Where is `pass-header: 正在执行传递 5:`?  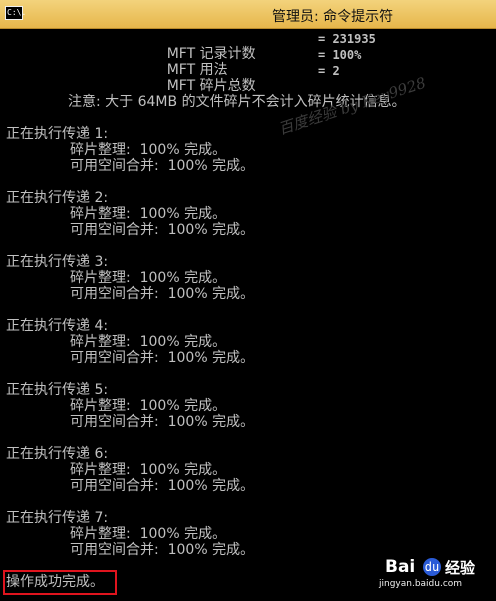 pass-header: 正在执行传递 5: is located at coordinates (57, 390).